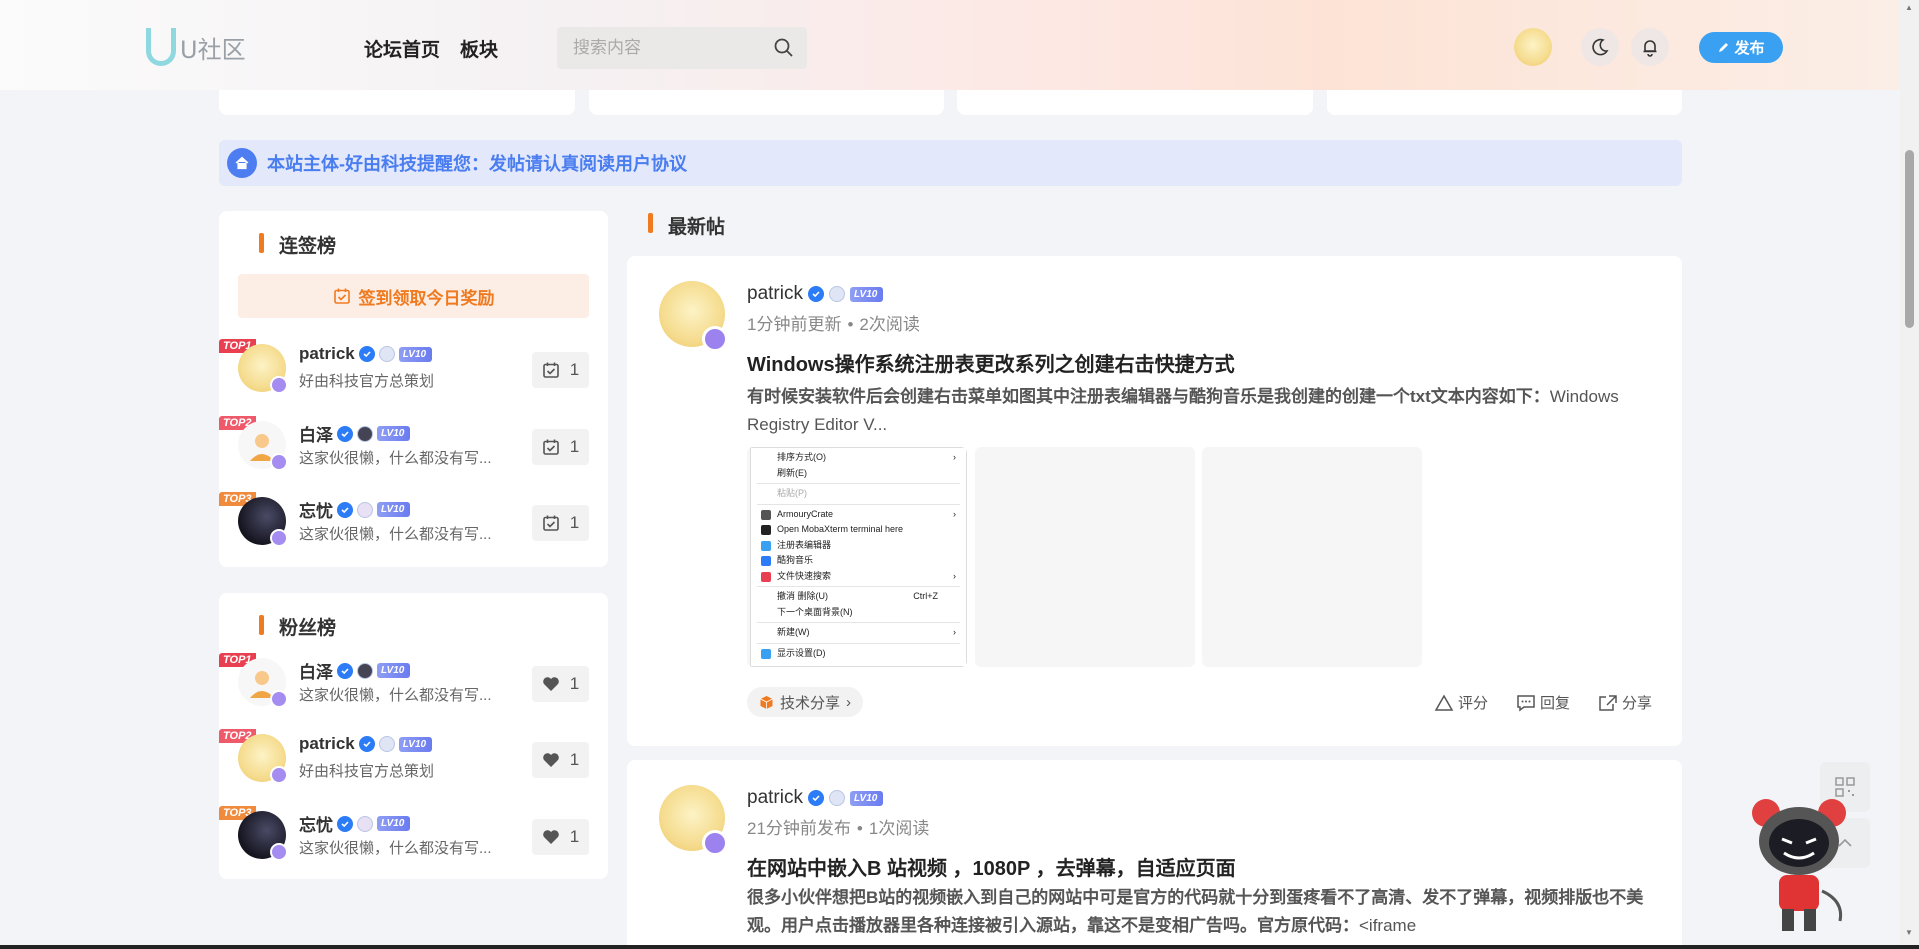 This screenshot has width=1919, height=949. Describe the element at coordinates (161, 47) in the screenshot. I see `logo-icon` at that location.